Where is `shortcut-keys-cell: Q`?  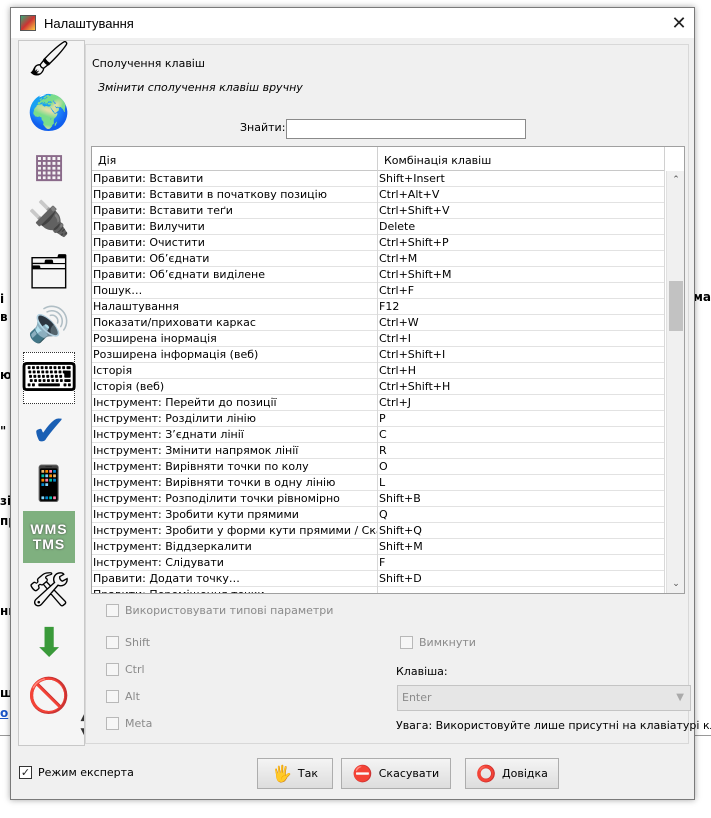 shortcut-keys-cell: Q is located at coordinates (521, 515).